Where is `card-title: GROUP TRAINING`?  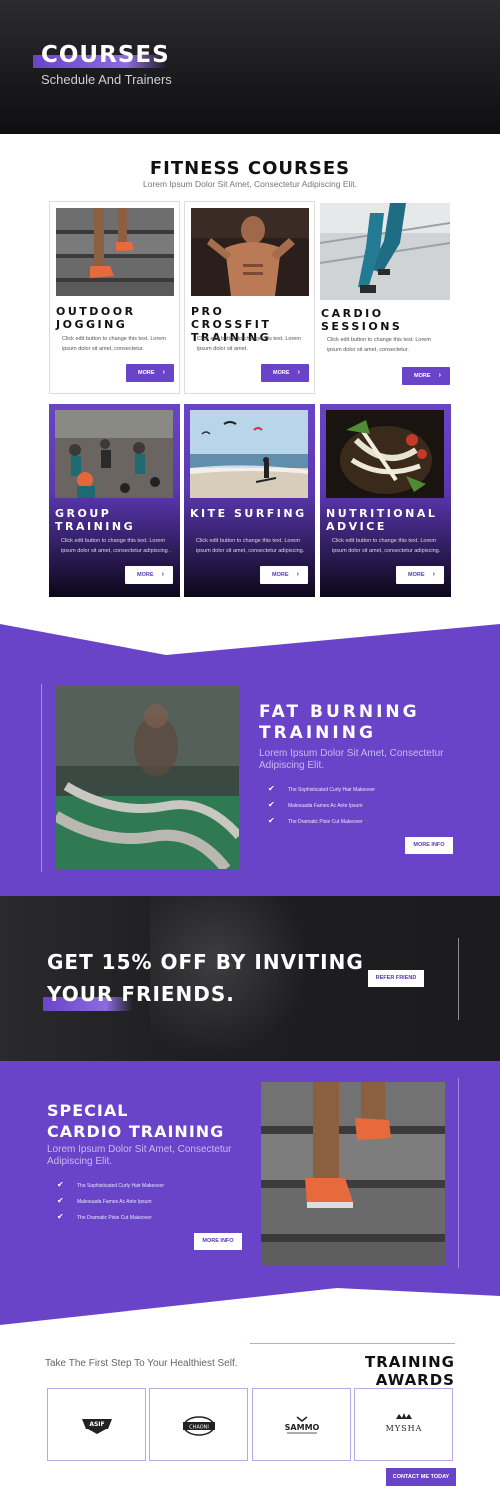
card-title: GROUP TRAINING is located at coordinates (95, 520).